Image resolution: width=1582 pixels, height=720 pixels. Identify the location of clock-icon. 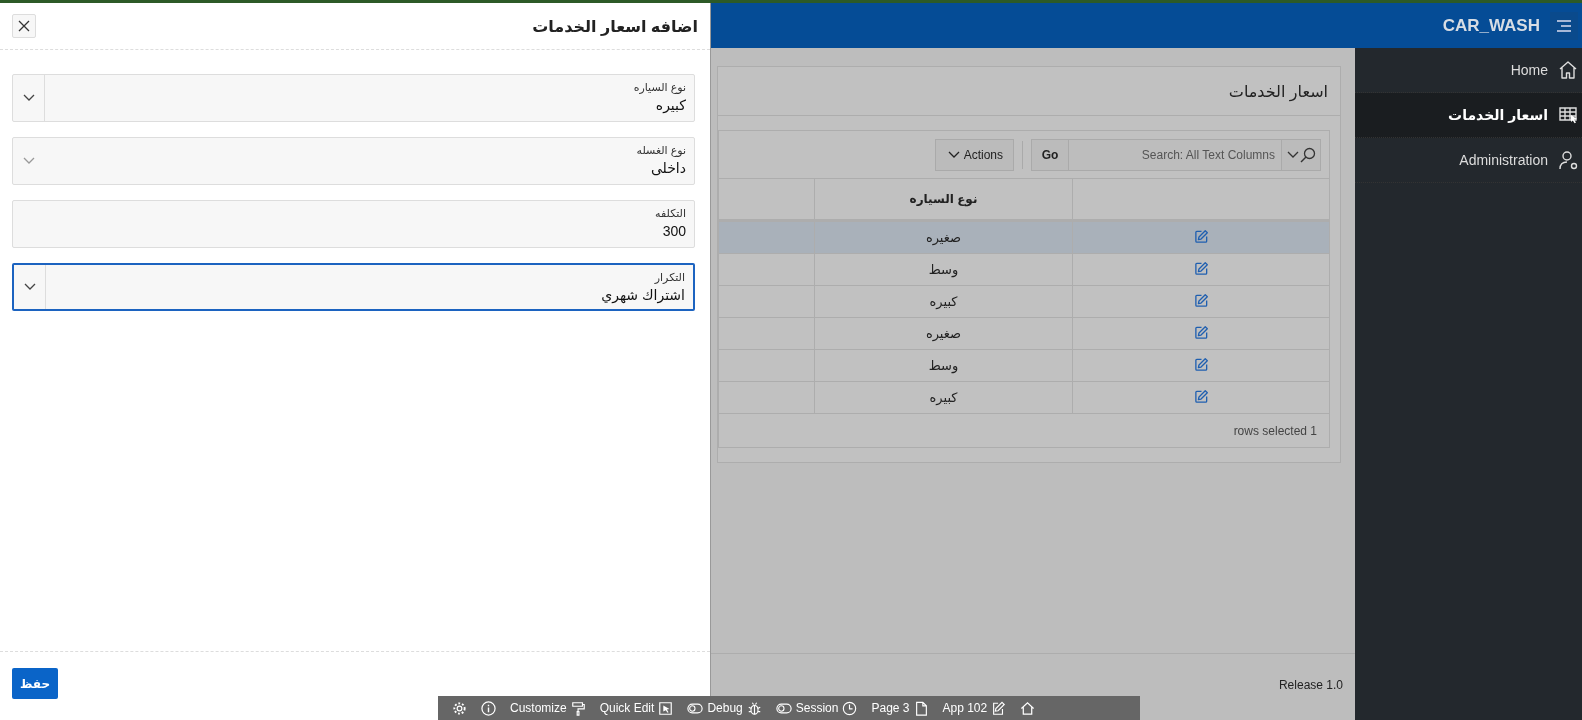
(850, 708).